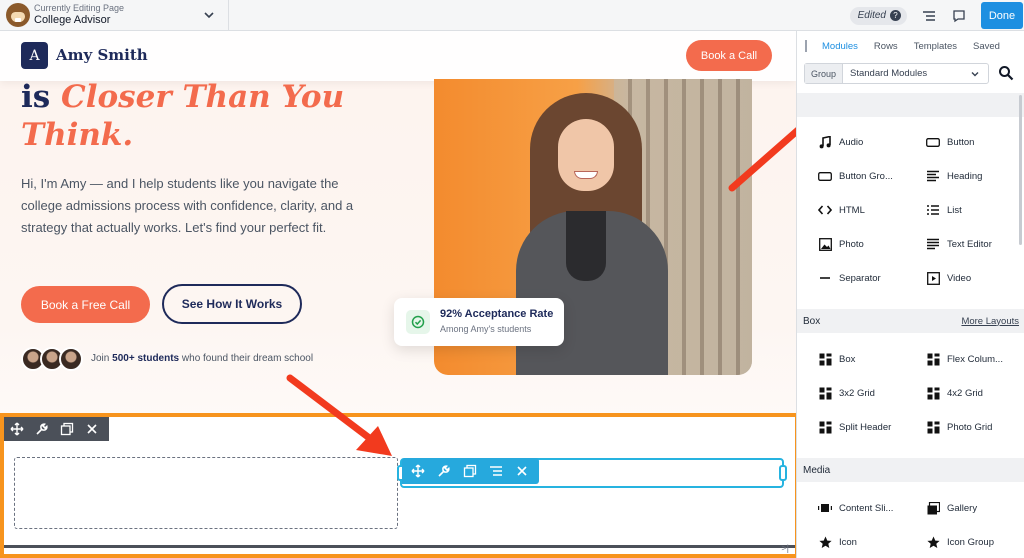 Image resolution: width=1024 pixels, height=558 pixels. I want to click on search-icon, so click(1006, 73).